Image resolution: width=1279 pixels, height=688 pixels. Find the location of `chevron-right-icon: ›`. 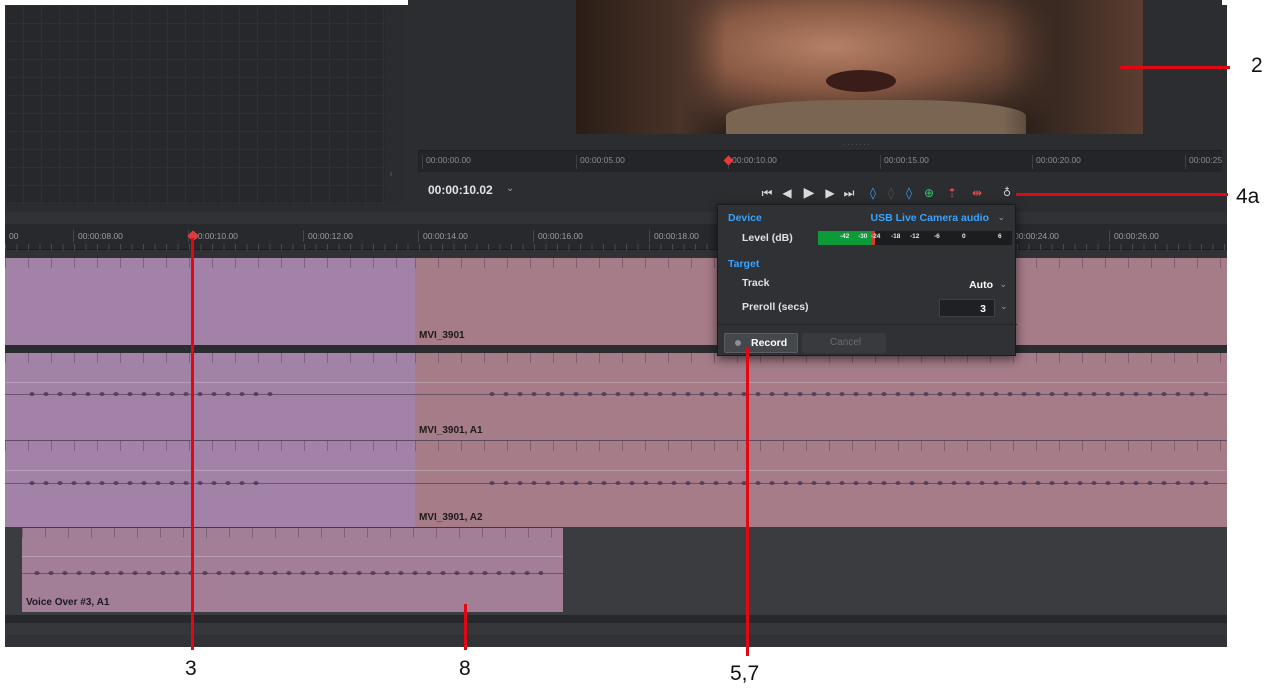

chevron-right-icon: › is located at coordinates (391, 174).